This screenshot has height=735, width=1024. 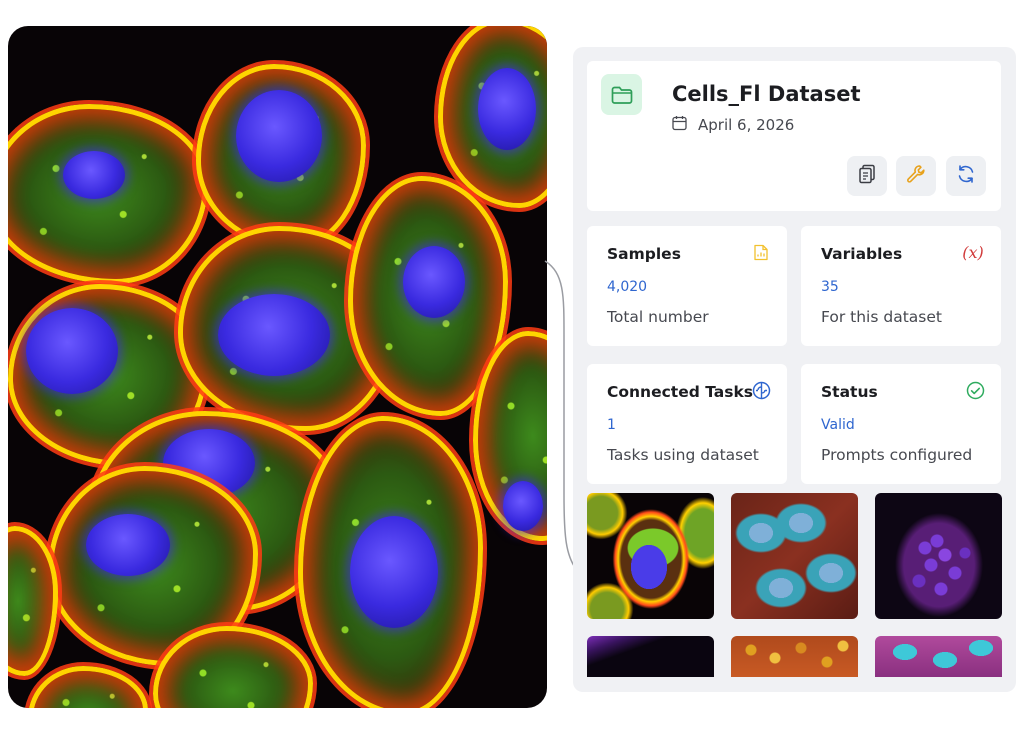 I want to click on connected-tasks-label: Connected Tasks, so click(x=680, y=392).